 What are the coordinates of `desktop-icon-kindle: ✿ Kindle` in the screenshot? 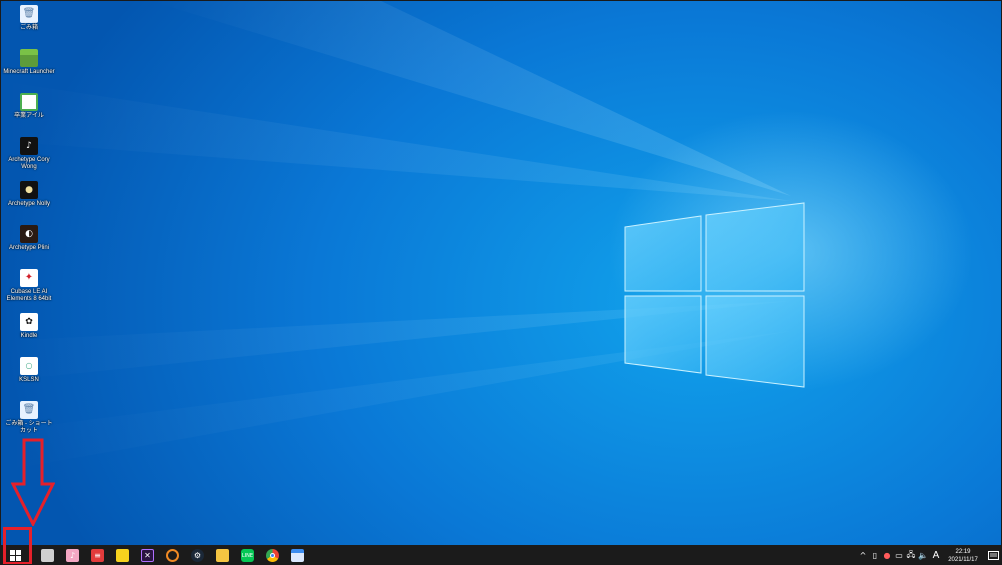 It's located at (29, 326).